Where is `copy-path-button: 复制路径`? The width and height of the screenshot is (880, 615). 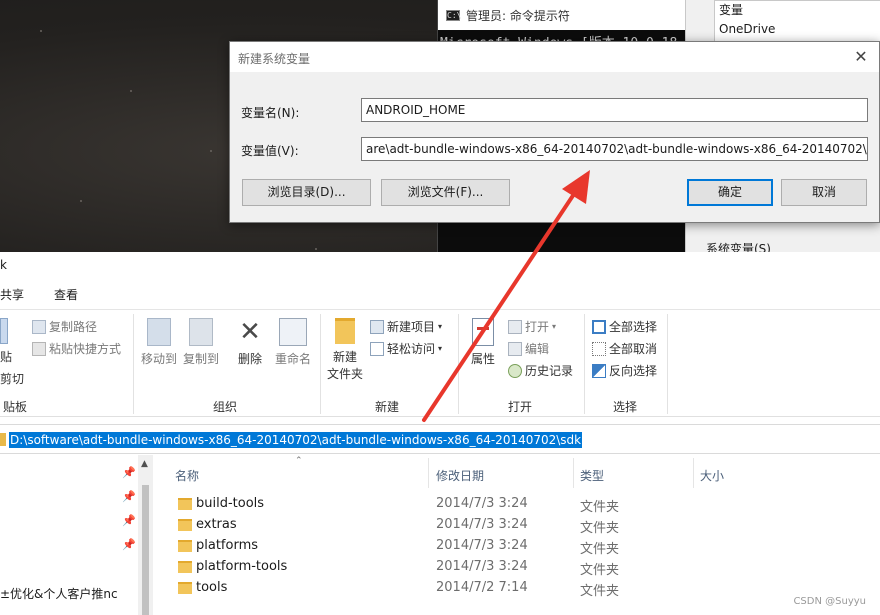 copy-path-button: 复制路径 is located at coordinates (64, 326).